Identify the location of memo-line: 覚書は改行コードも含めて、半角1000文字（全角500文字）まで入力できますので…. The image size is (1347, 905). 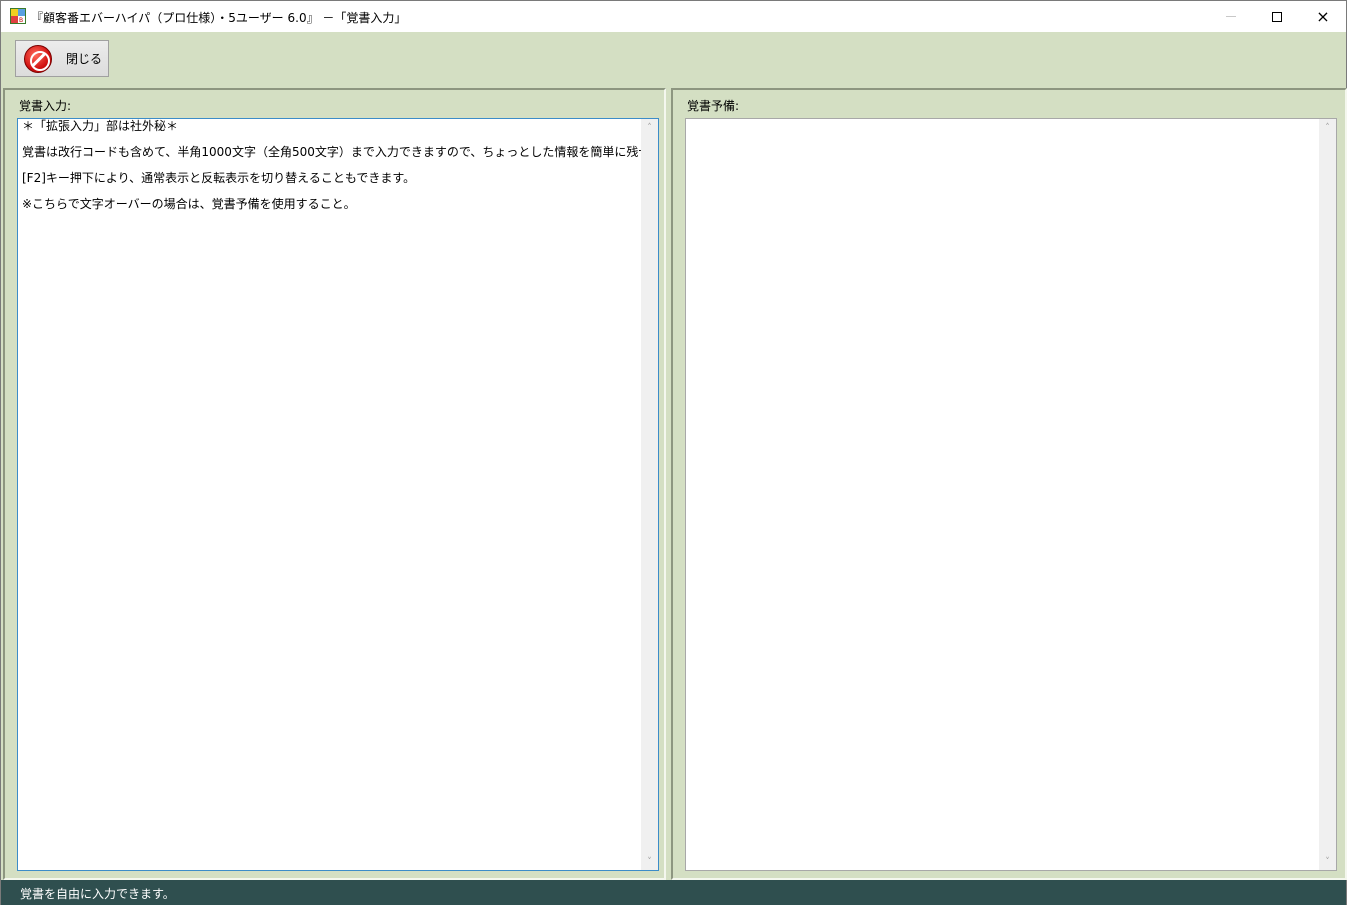
(340, 152).